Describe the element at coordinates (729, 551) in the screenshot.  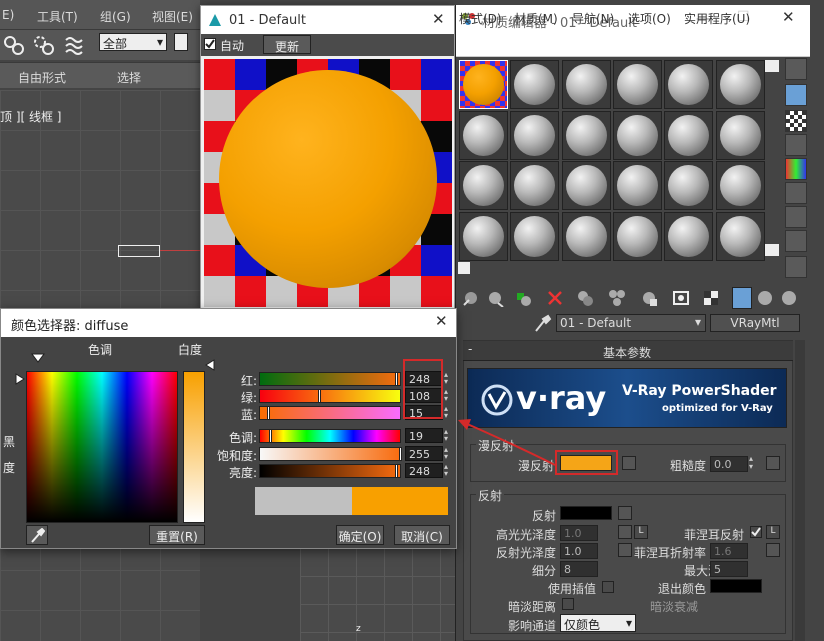
I see `fresnel-ior-input: 1.6` at that location.